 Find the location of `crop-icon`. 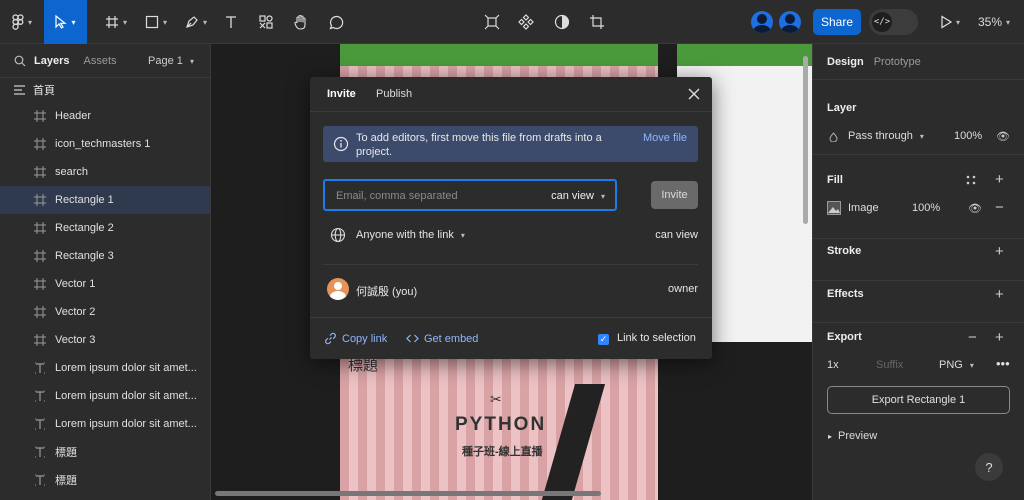

crop-icon is located at coordinates (597, 22).